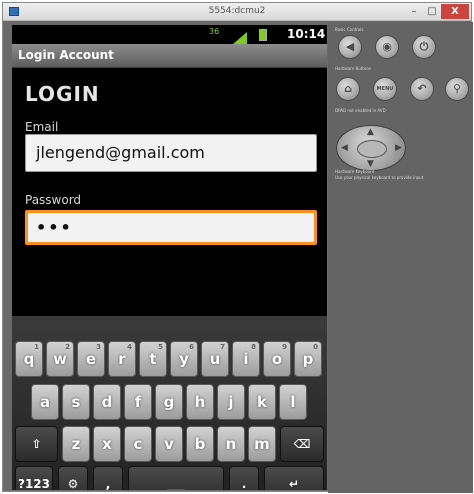 The width and height of the screenshot is (474, 494). What do you see at coordinates (344, 148) in the screenshot?
I see `dpad-left-icon: ◀` at bounding box center [344, 148].